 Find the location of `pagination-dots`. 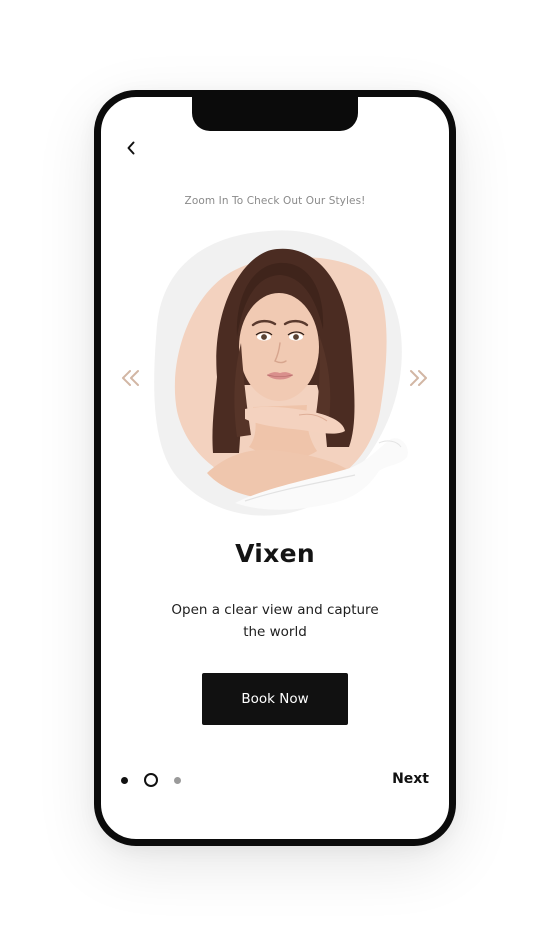

pagination-dots is located at coordinates (151, 780).